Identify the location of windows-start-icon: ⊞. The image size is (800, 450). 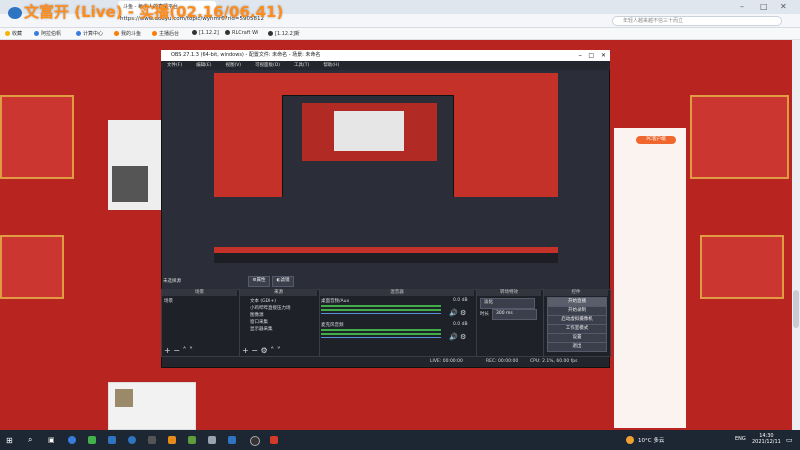
(9, 440).